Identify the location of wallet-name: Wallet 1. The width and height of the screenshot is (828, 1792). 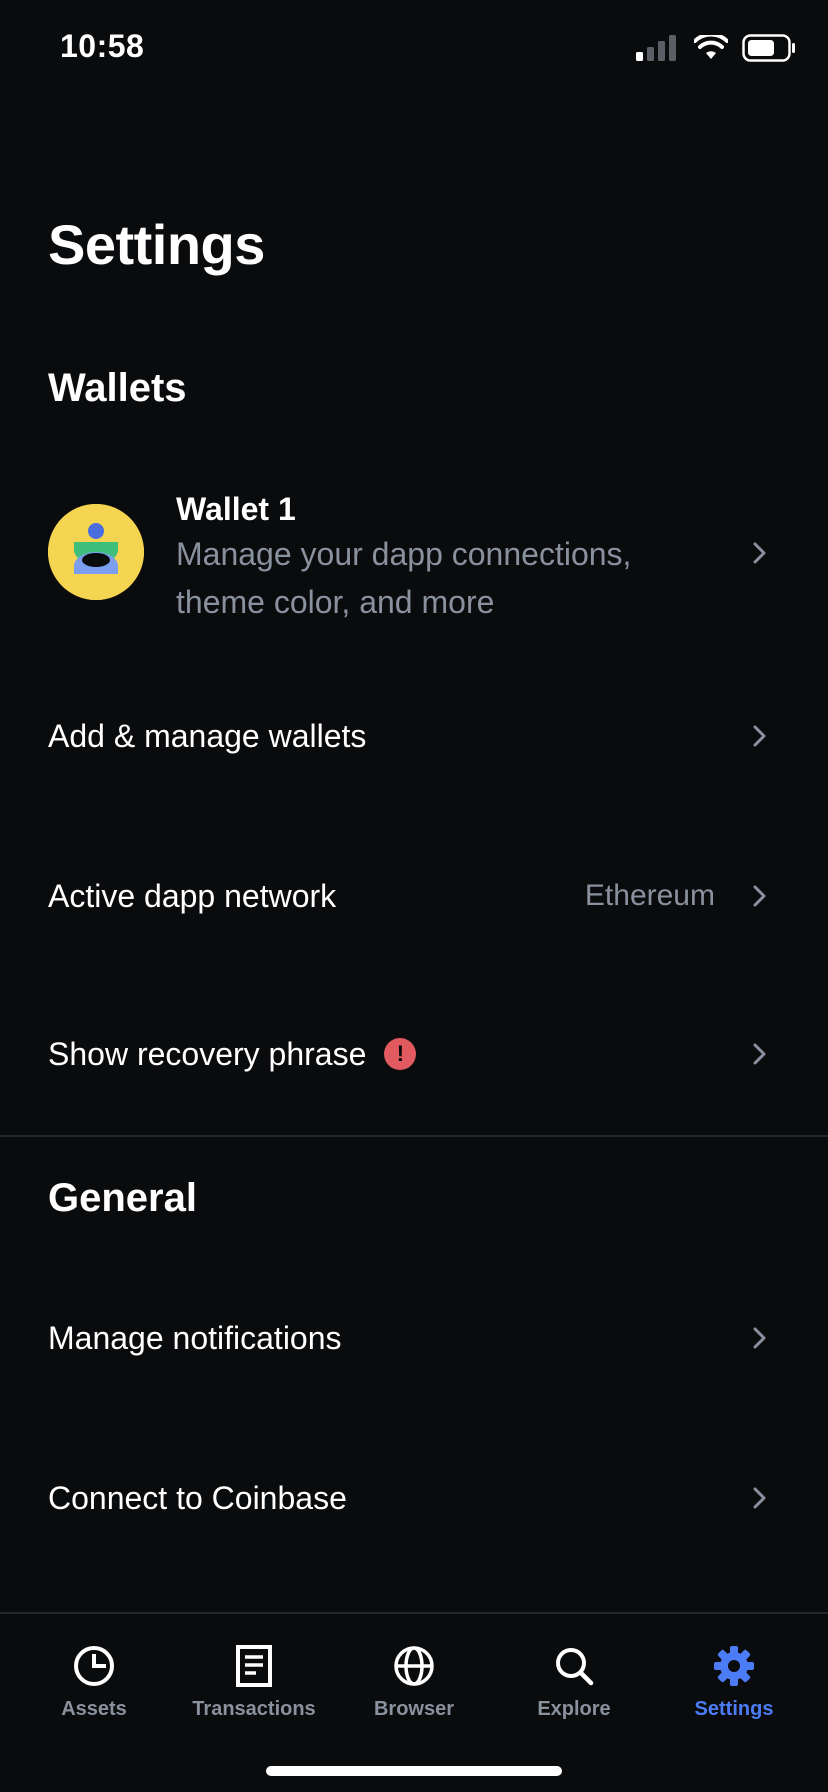
(236, 509).